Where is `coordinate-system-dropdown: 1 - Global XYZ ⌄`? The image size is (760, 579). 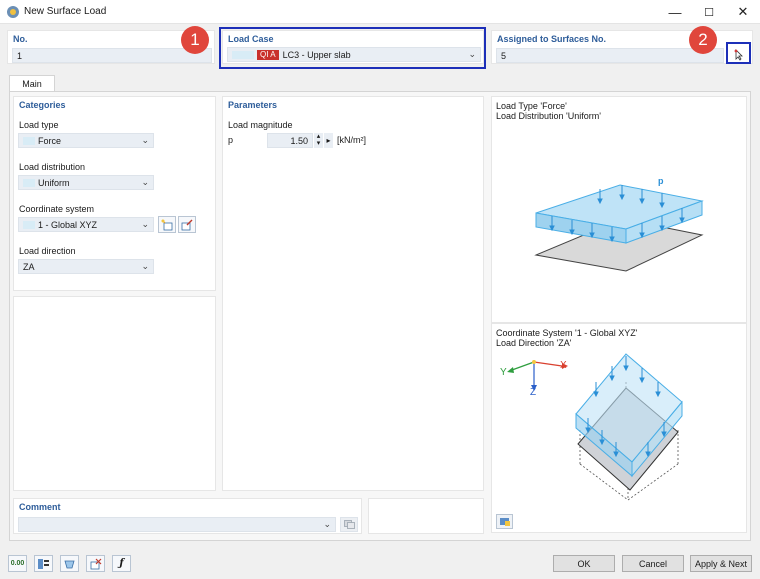
coordinate-system-dropdown: 1 - Global XYZ ⌄ is located at coordinates (86, 224).